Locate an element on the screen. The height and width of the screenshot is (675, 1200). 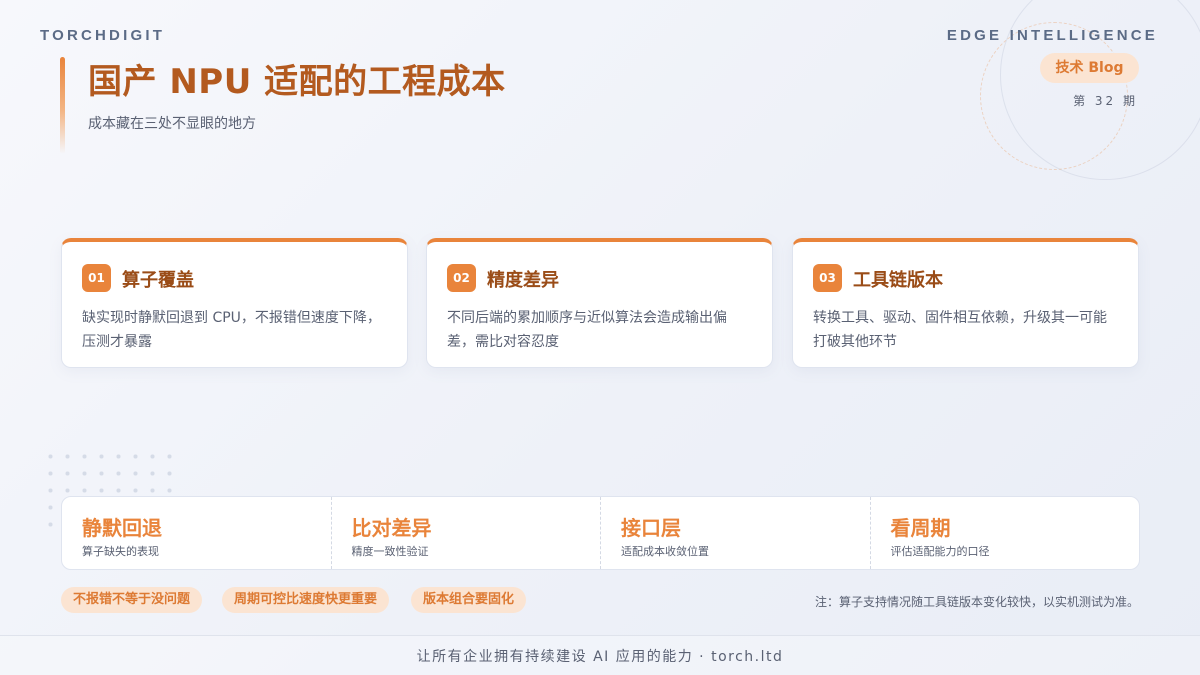
page-subtitle: 成本藏在三处不显眼的地方 is located at coordinates (172, 124).